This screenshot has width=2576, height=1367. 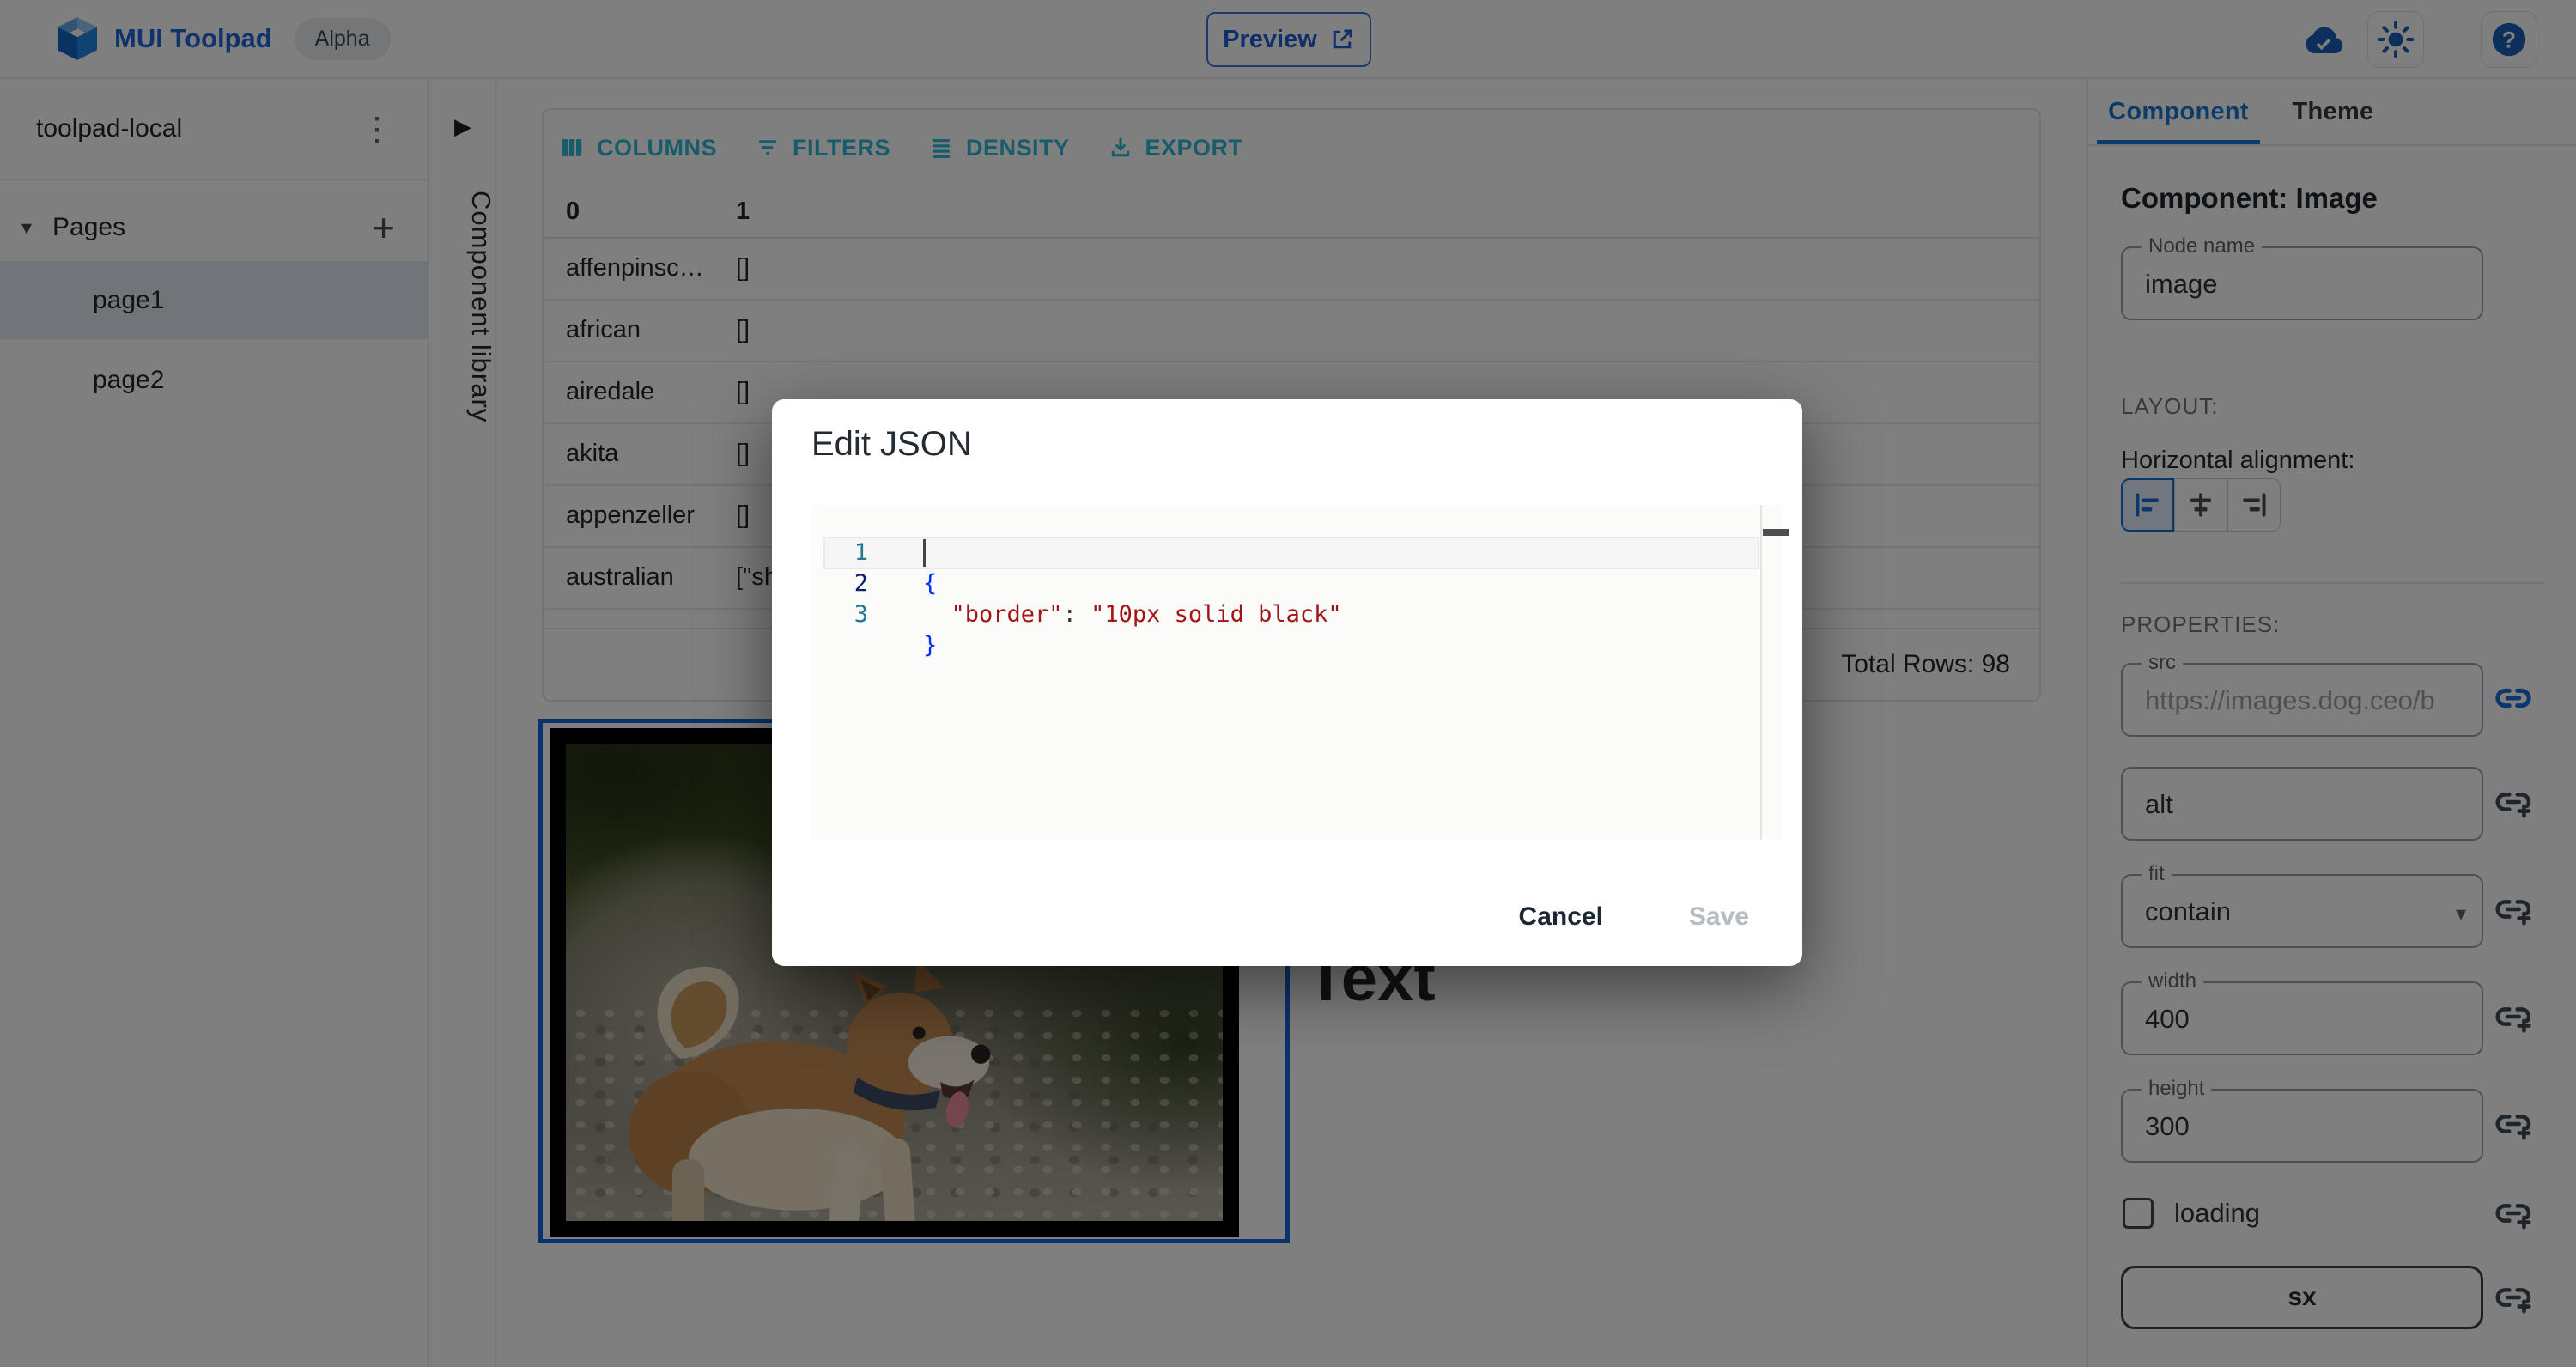 I want to click on line-number: 3, so click(x=861, y=614).